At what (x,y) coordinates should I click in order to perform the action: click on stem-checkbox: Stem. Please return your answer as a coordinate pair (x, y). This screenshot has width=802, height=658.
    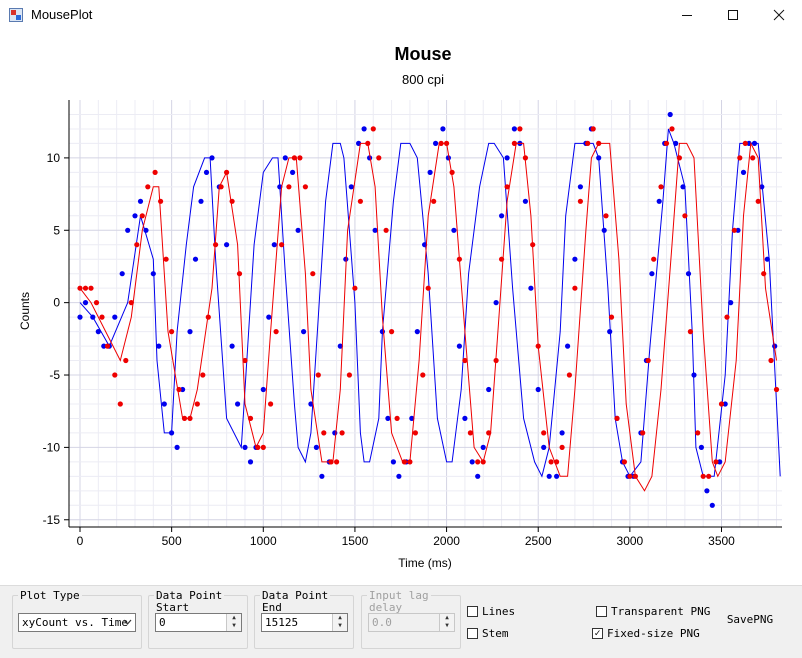
    Looking at the image, I should click on (488, 633).